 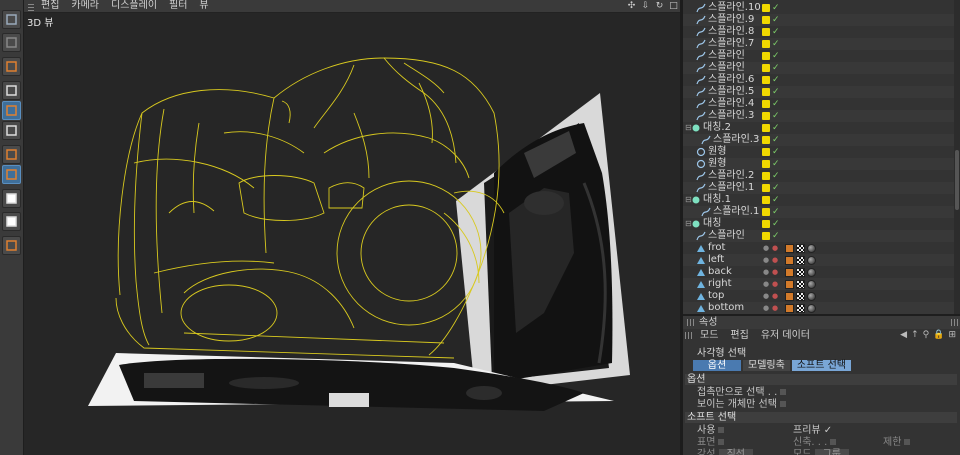 I want to click on axis-icon, so click(x=11, y=90).